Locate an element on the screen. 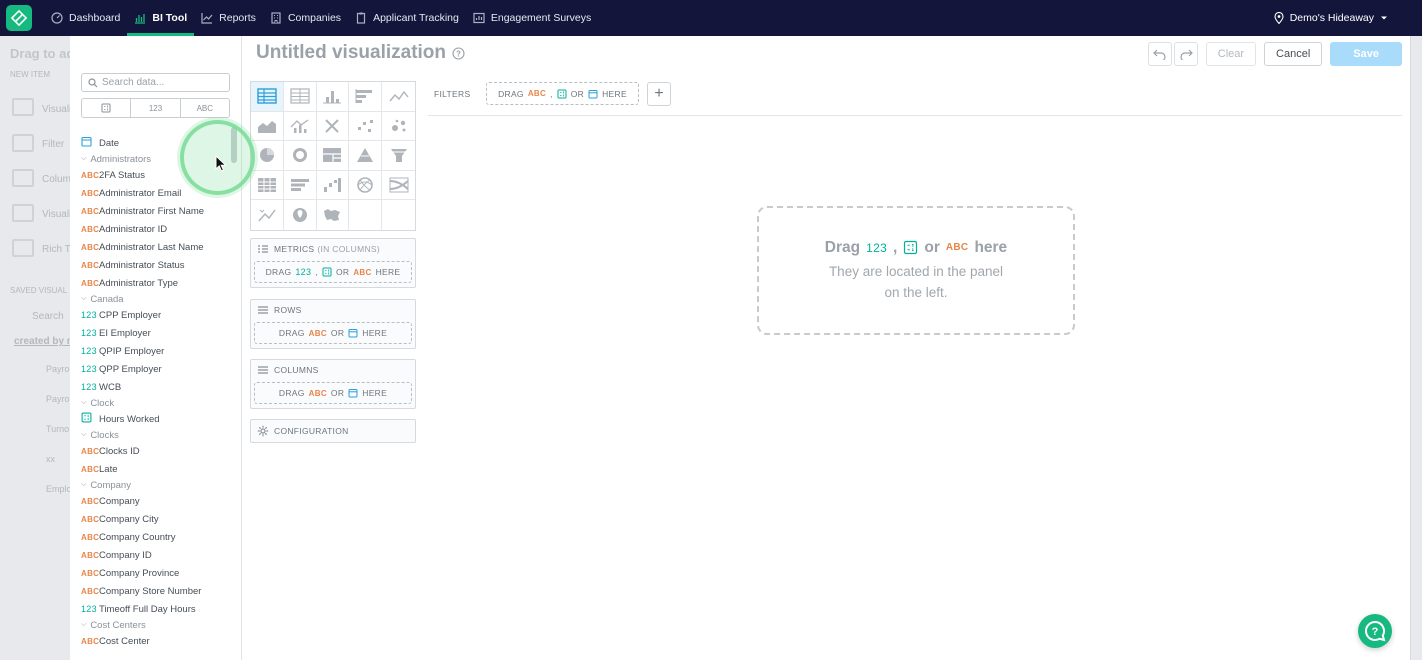  viz-type-sankey is located at coordinates (398, 186).